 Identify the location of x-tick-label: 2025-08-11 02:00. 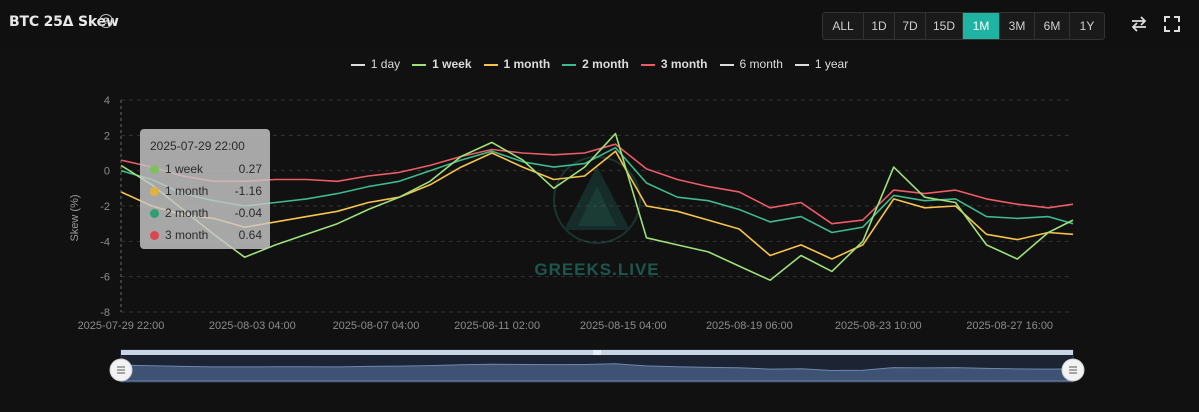
(497, 326).